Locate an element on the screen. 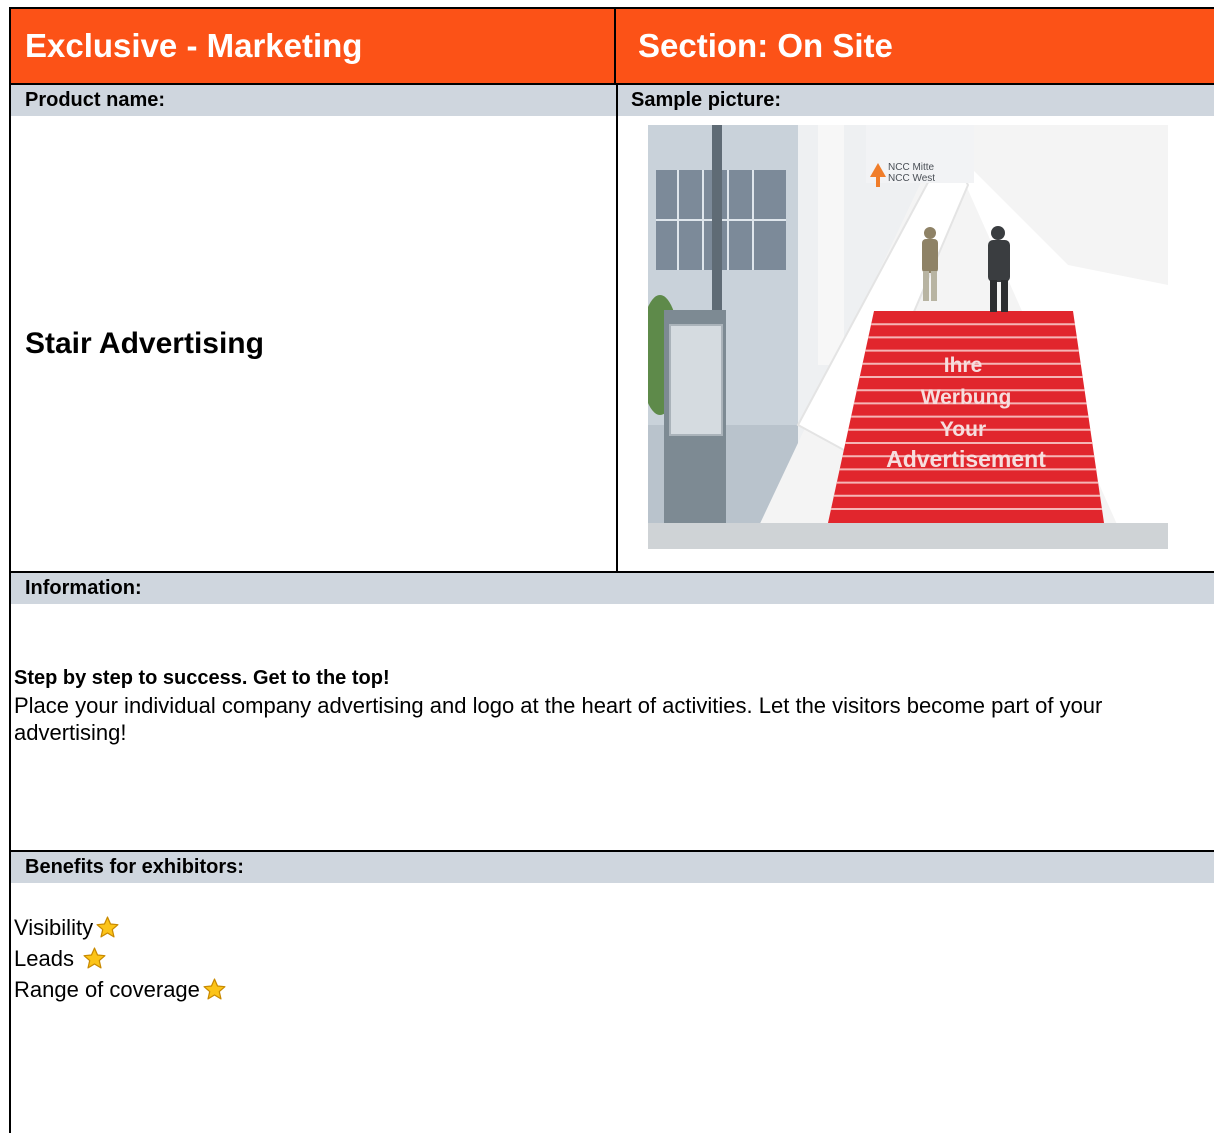 Image resolution: width=1214 pixels, height=1133 pixels. benefit-leads: Leads is located at coordinates (120, 958).